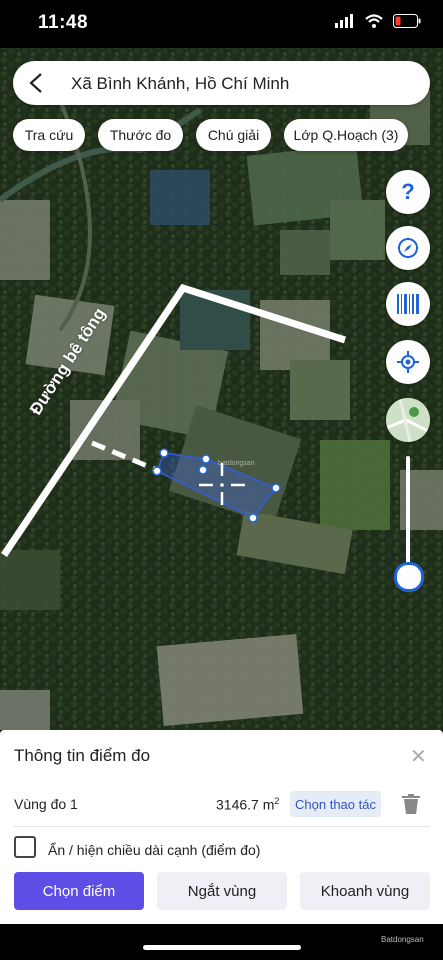 This screenshot has height=960, width=443. Describe the element at coordinates (365, 891) in the screenshot. I see `drill-zone-button: Khoanh vùng` at that location.